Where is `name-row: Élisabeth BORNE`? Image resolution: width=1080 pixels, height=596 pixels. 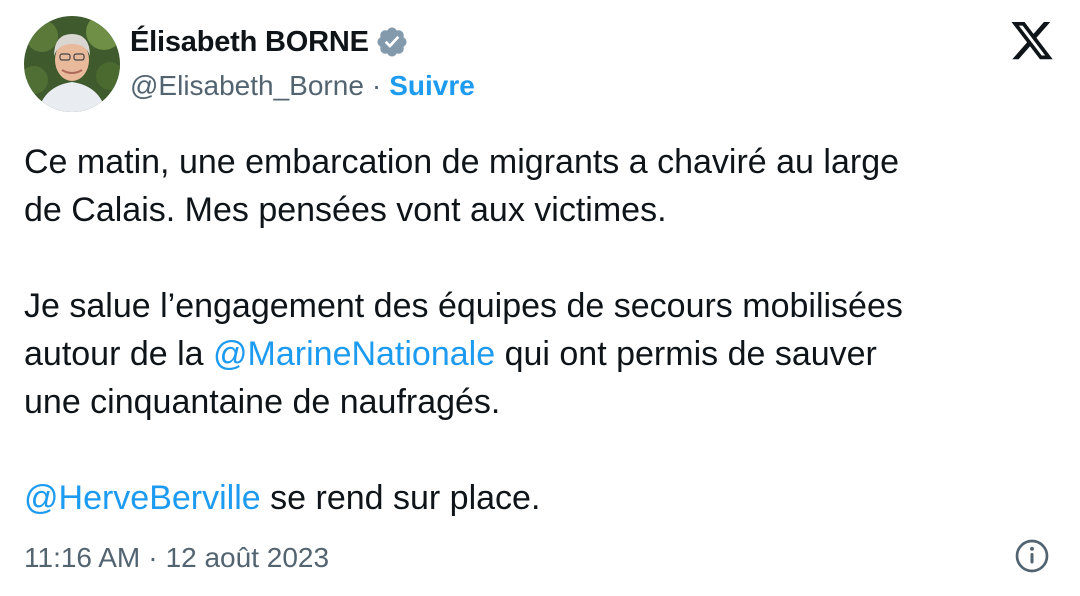
name-row: Élisabeth BORNE is located at coordinates (302, 42).